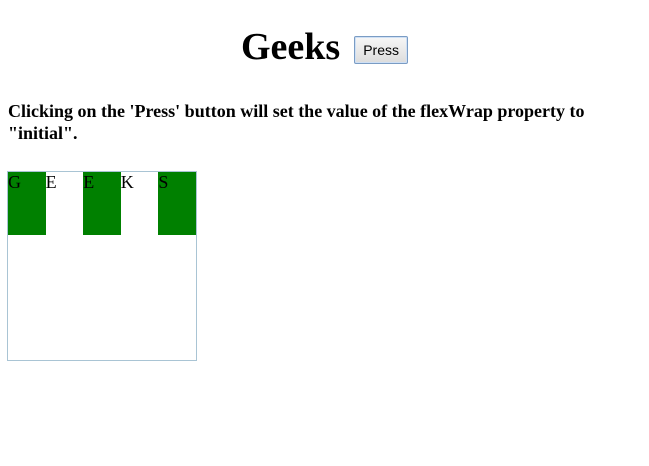 The width and height of the screenshot is (649, 466). What do you see at coordinates (139, 203) in the screenshot?
I see `flex-item-k: K` at bounding box center [139, 203].